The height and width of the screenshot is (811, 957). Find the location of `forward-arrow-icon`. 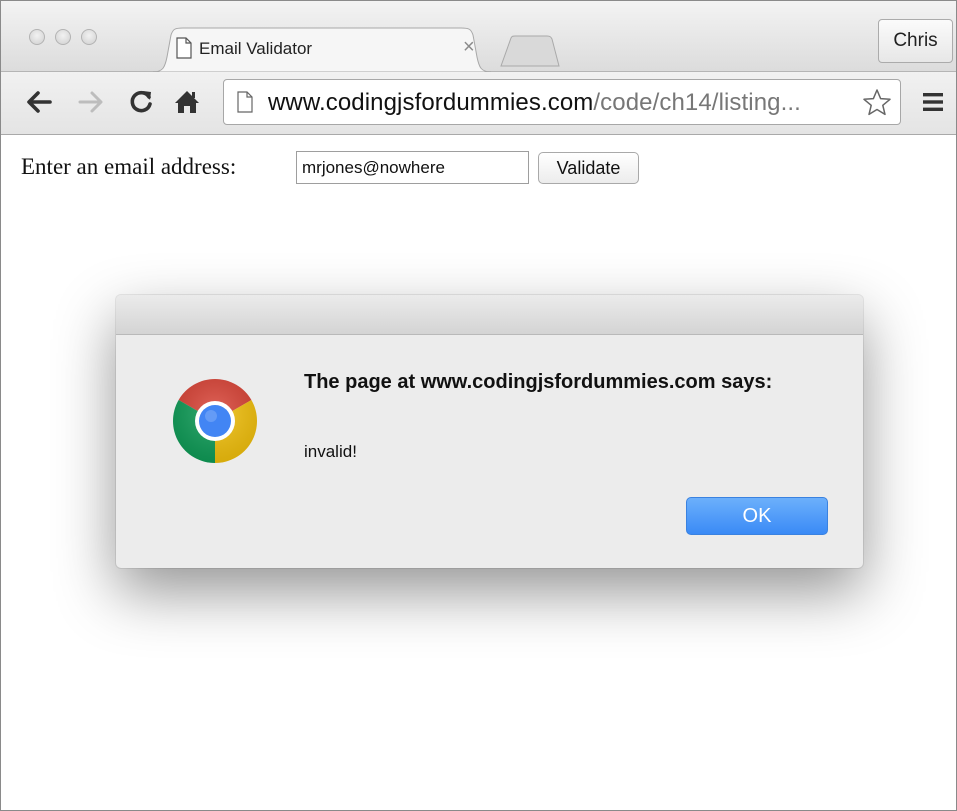

forward-arrow-icon is located at coordinates (91, 102).